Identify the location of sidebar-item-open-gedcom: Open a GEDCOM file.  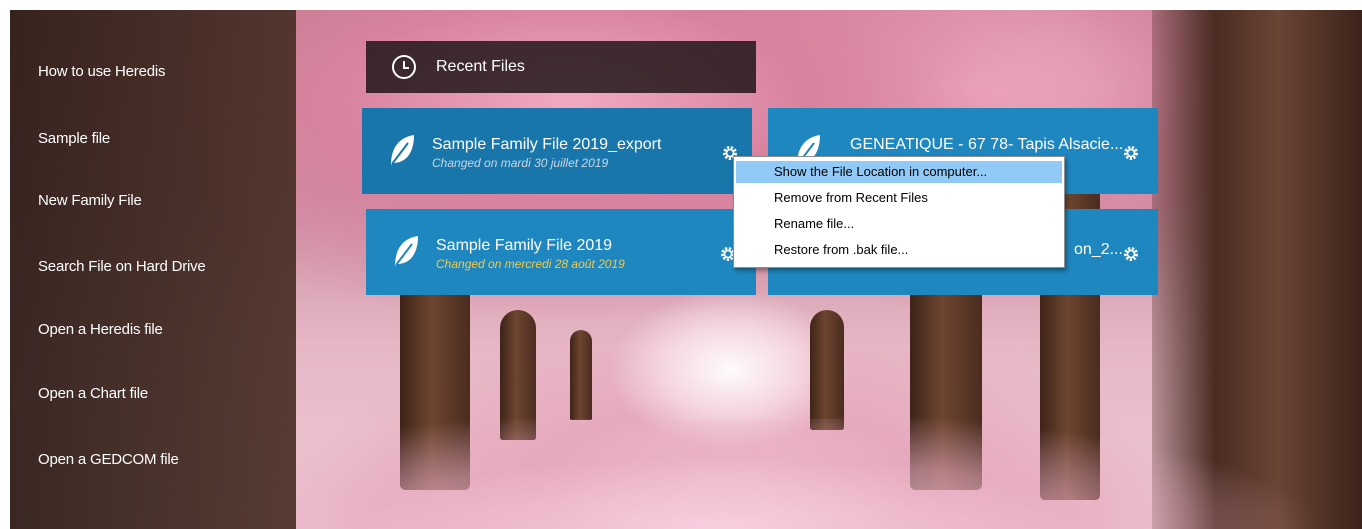
(108, 459).